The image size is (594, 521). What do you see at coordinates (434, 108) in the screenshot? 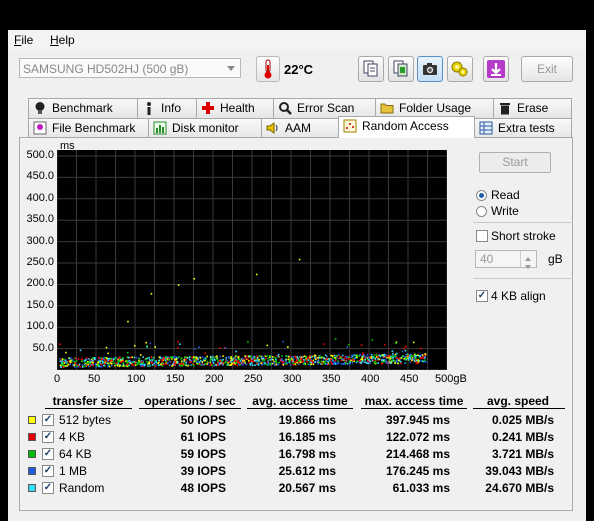
I see `tab-folder-usage: Folder Usage` at bounding box center [434, 108].